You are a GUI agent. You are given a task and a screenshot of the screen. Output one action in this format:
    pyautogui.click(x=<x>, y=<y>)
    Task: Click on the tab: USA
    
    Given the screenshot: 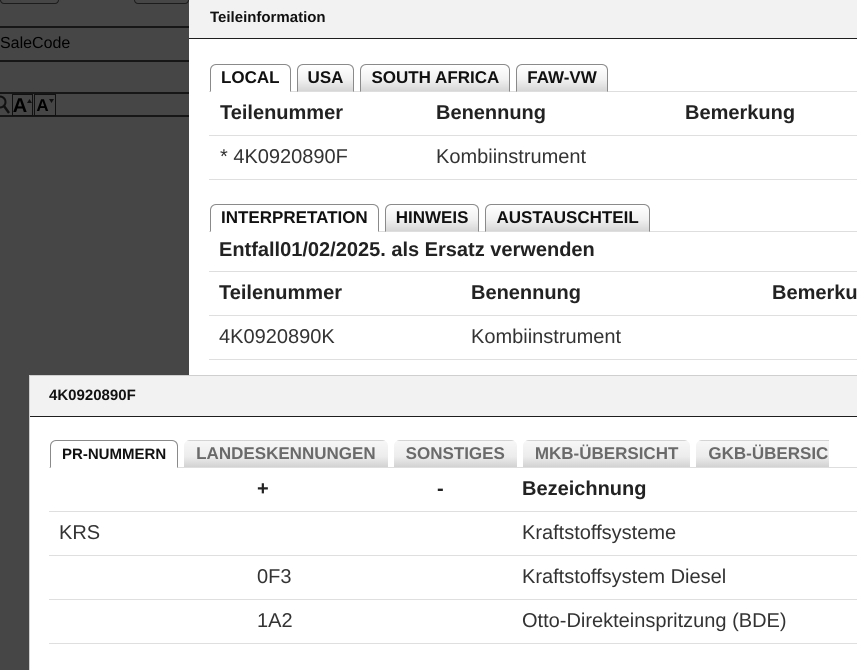 What is the action you would take?
    pyautogui.click(x=325, y=78)
    